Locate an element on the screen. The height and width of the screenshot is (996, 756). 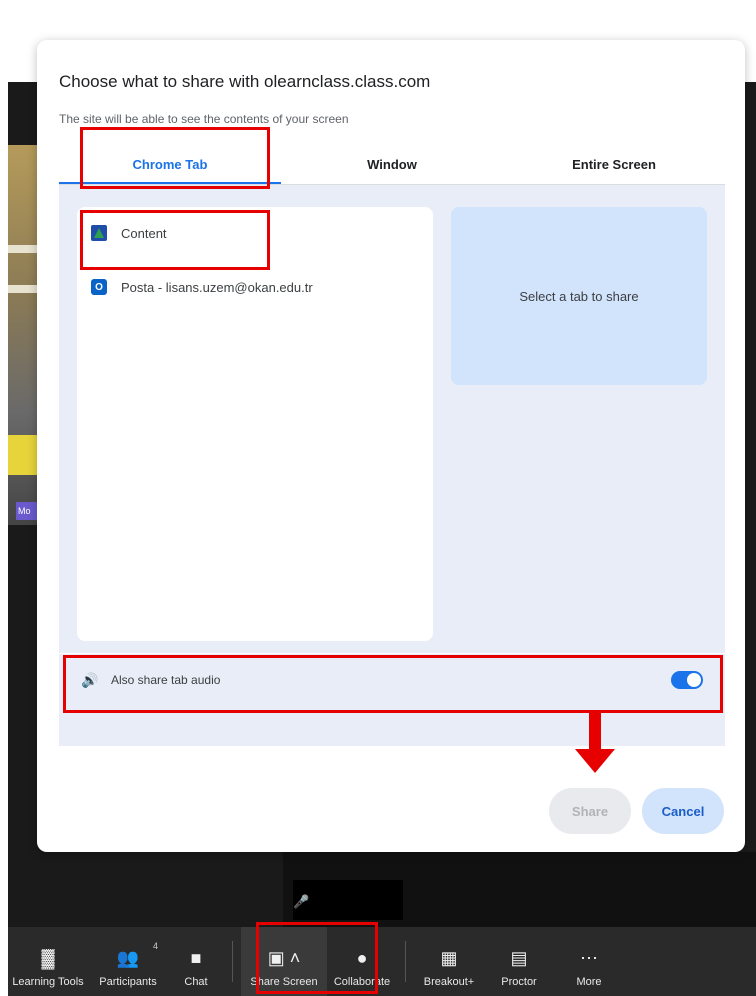
share-button: Share is located at coordinates (590, 811).